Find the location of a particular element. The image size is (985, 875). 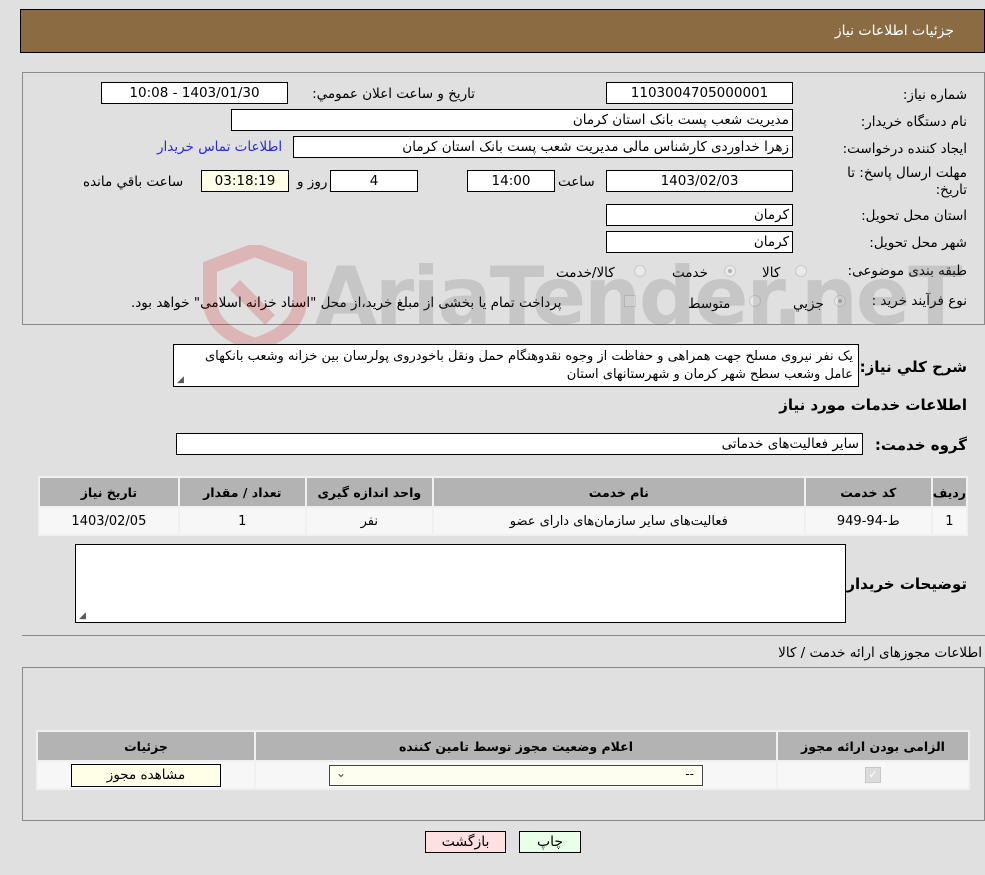

back-button: بازگشت is located at coordinates (465, 842).